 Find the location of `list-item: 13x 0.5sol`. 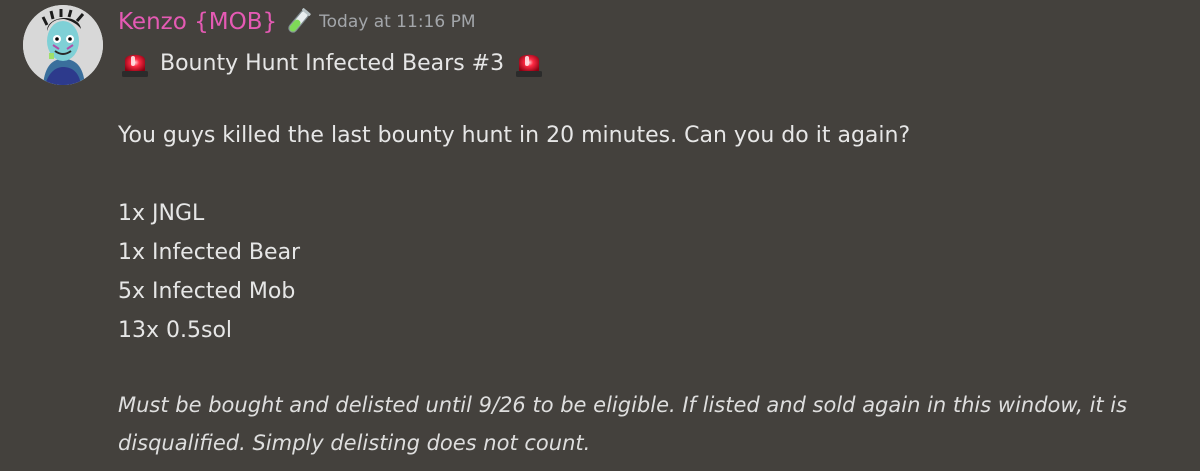

list-item: 13x 0.5sol is located at coordinates (175, 330).